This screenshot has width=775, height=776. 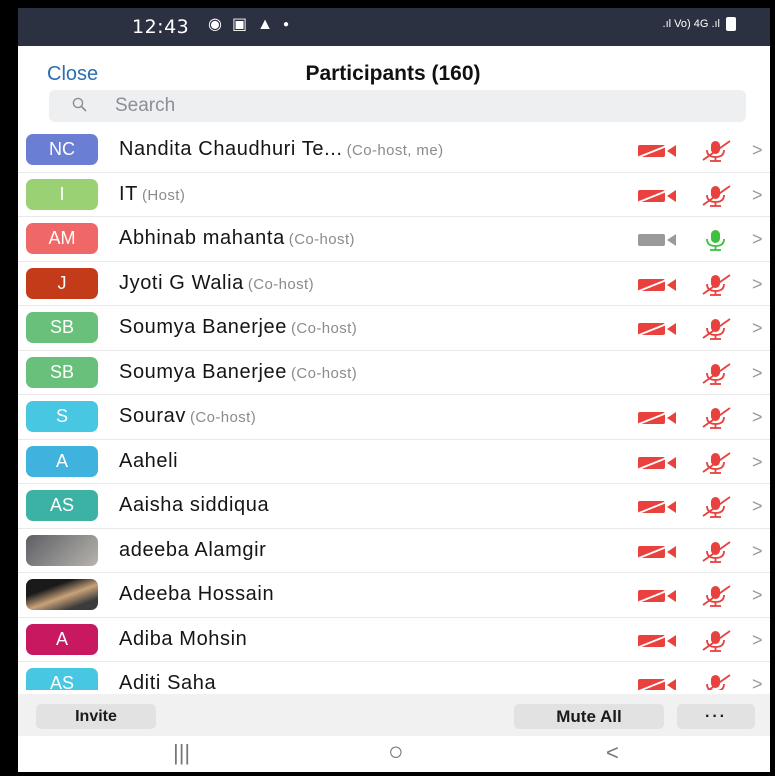 I want to click on video-on-icon, so click(x=657, y=240).